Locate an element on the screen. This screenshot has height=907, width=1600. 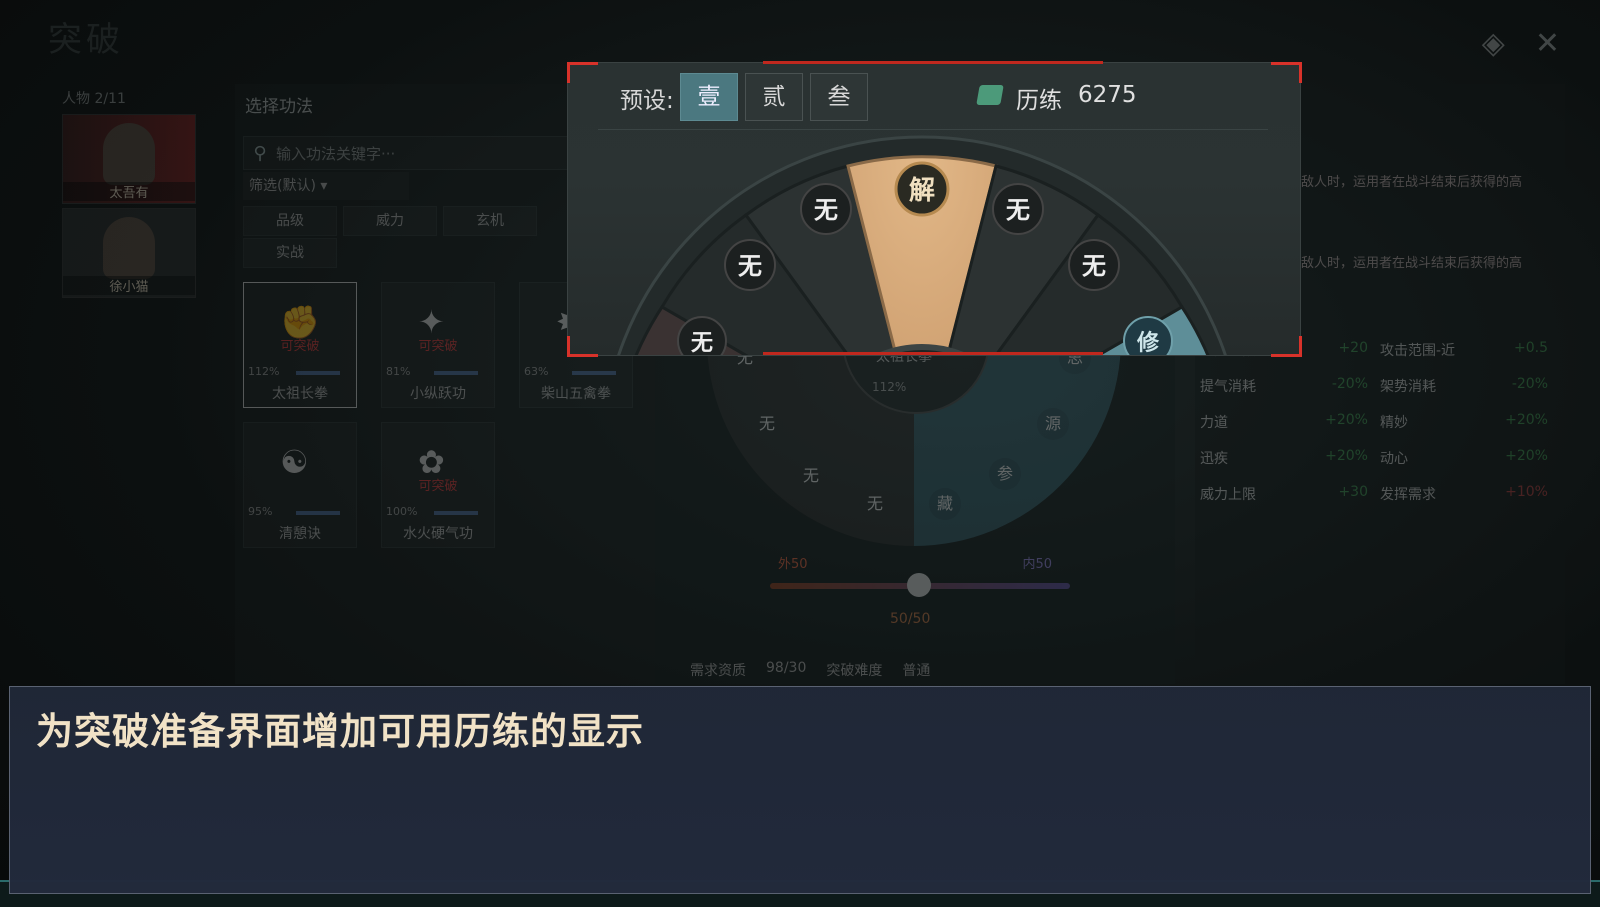
popup-frame-top is located at coordinates (933, 62).